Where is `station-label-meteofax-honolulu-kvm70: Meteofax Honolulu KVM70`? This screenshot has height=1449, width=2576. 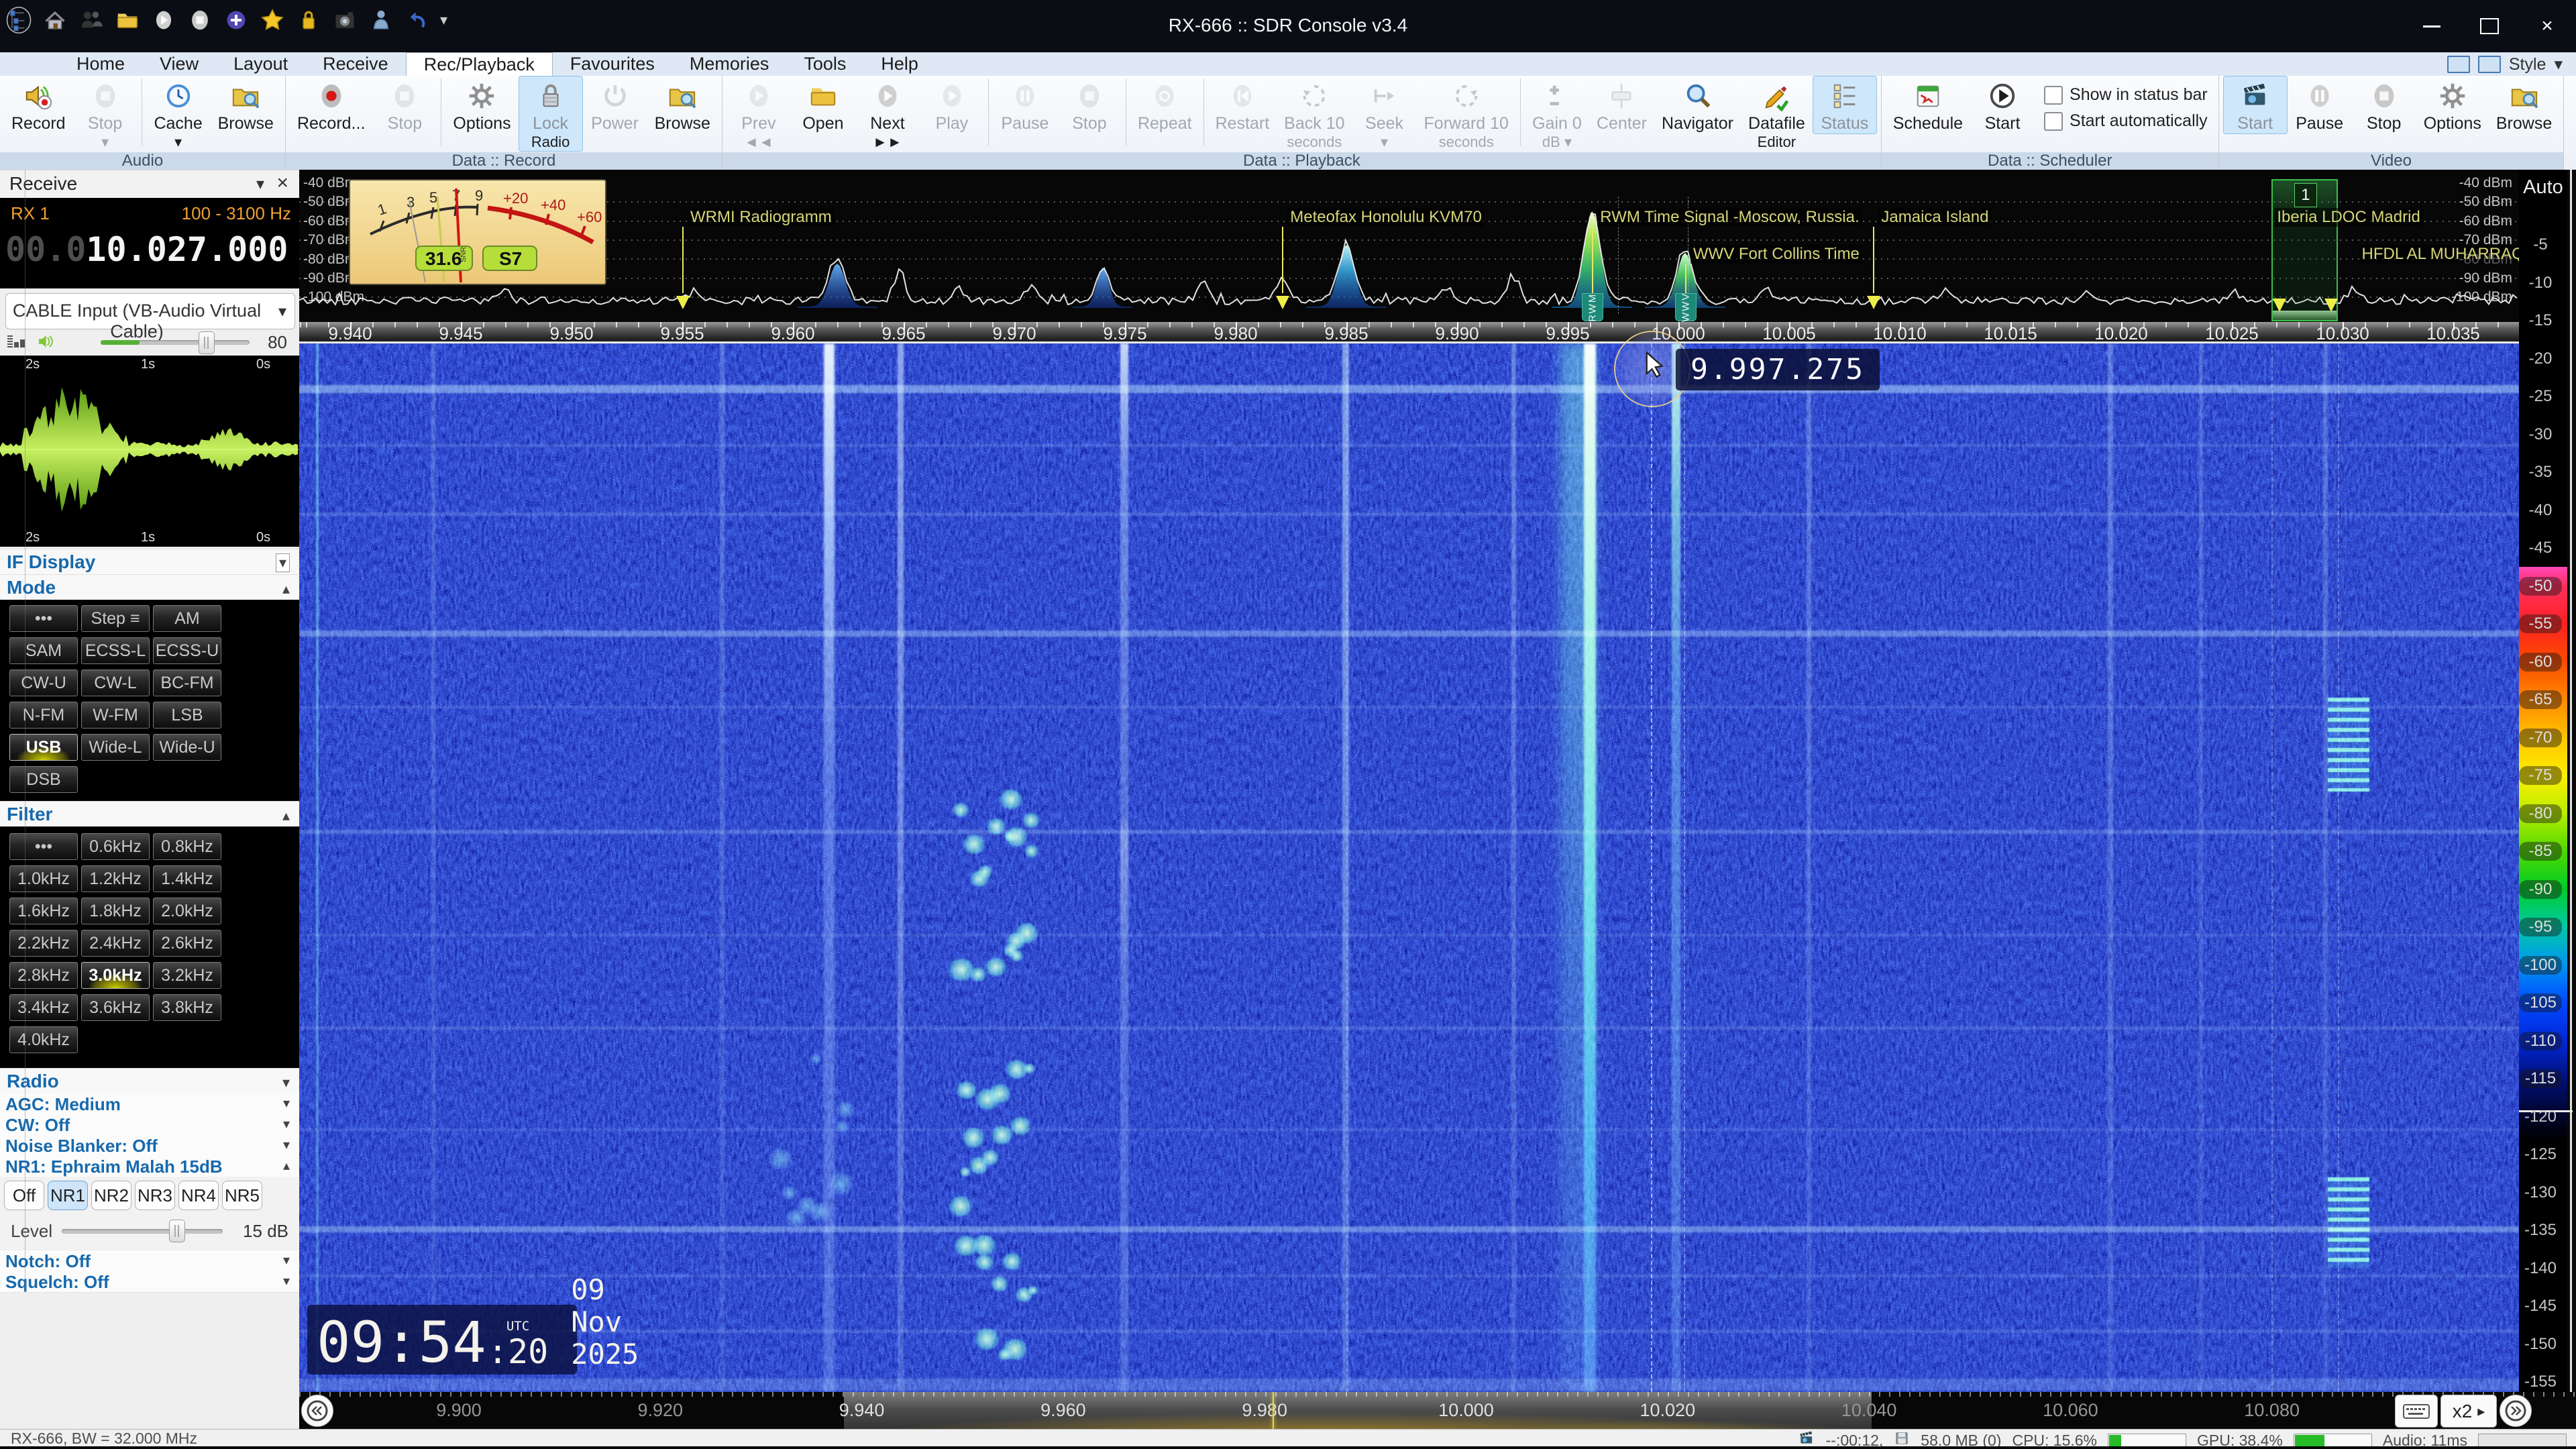
station-label-meteofax-honolulu-kvm70: Meteofax Honolulu KVM70 is located at coordinates (1386, 217).